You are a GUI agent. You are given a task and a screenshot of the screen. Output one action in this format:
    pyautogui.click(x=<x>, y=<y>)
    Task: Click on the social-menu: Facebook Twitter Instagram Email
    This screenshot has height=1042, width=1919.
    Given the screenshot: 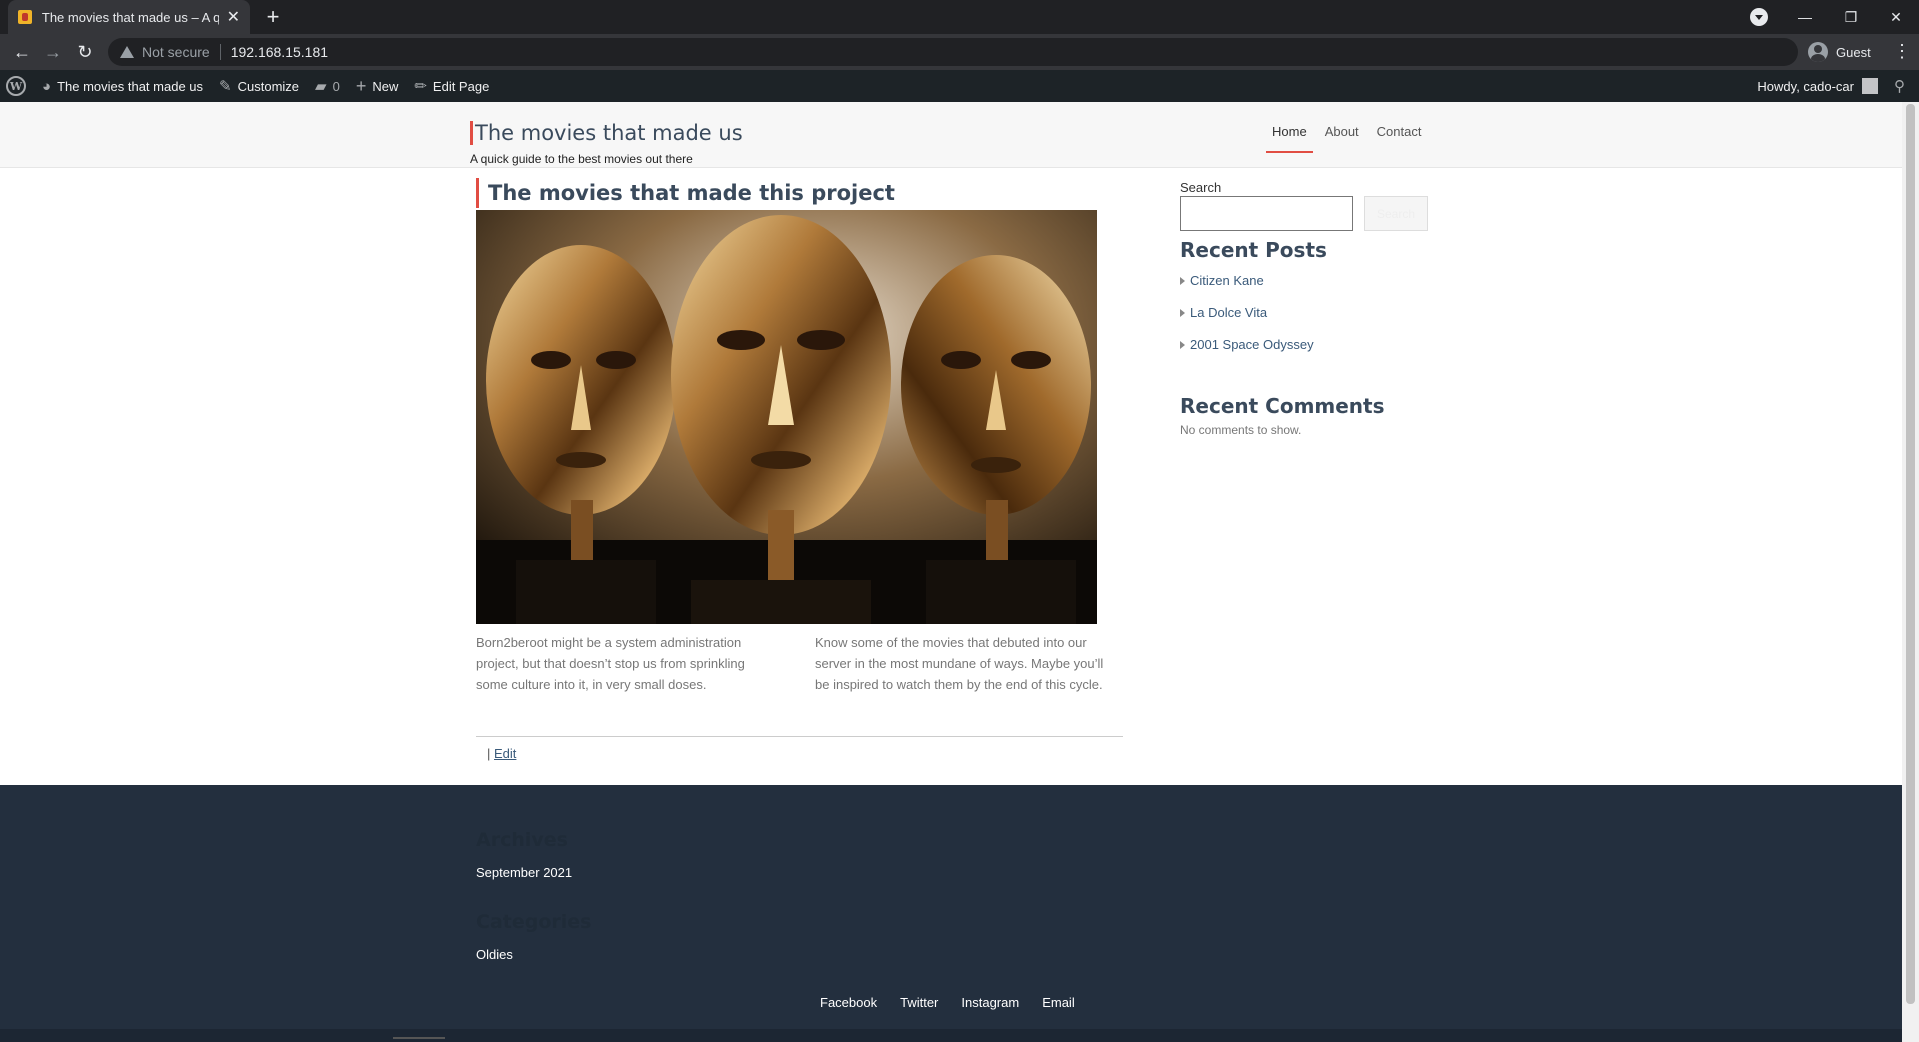 What is the action you would take?
    pyautogui.click(x=959, y=1002)
    